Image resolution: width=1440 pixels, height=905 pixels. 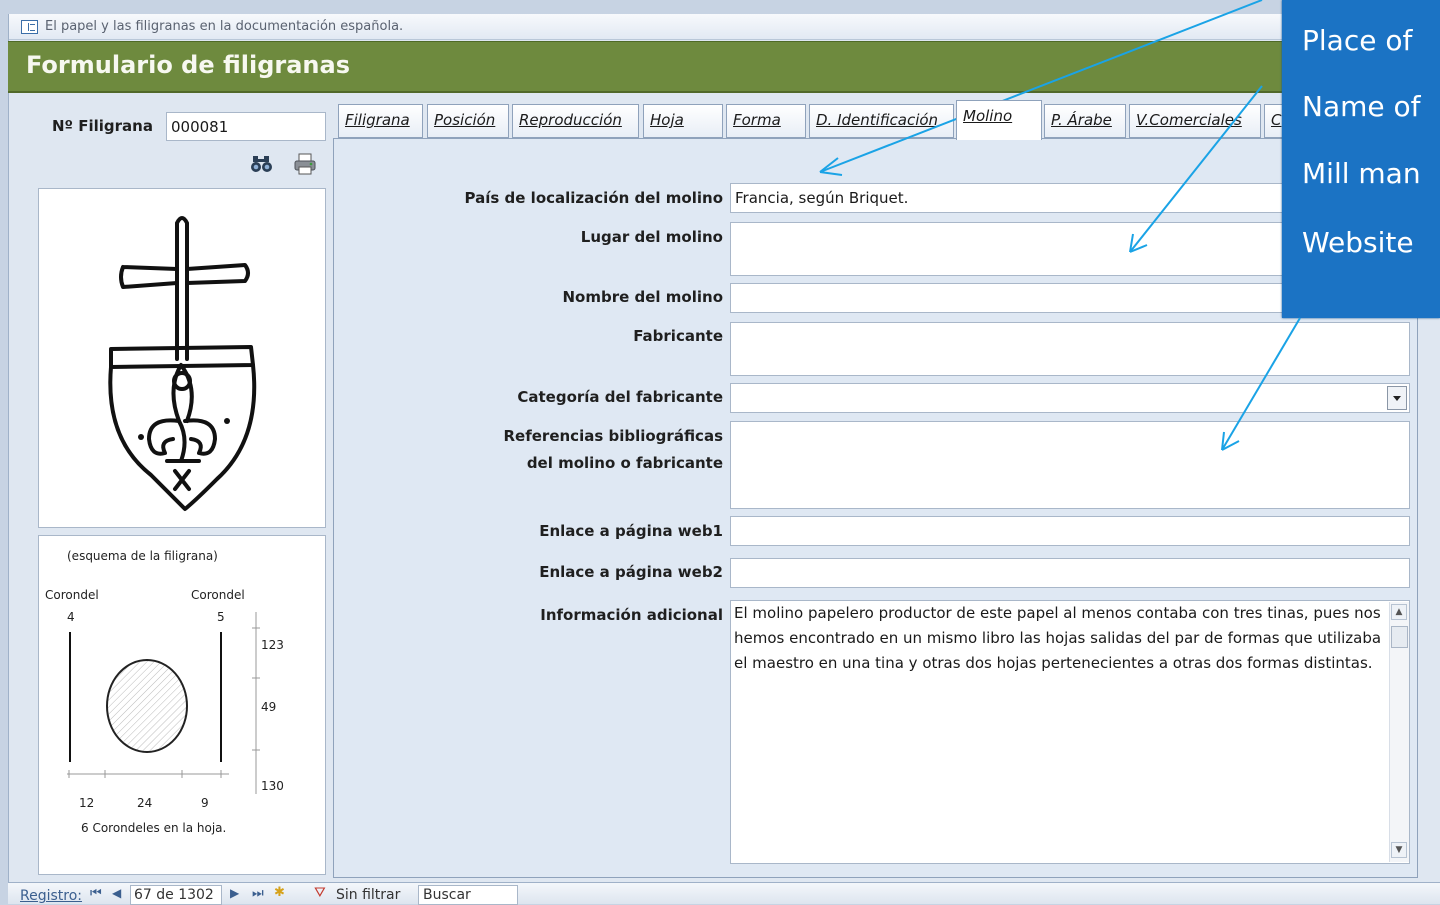 I want to click on arrow-to-referencias, so click(x=1261, y=384).